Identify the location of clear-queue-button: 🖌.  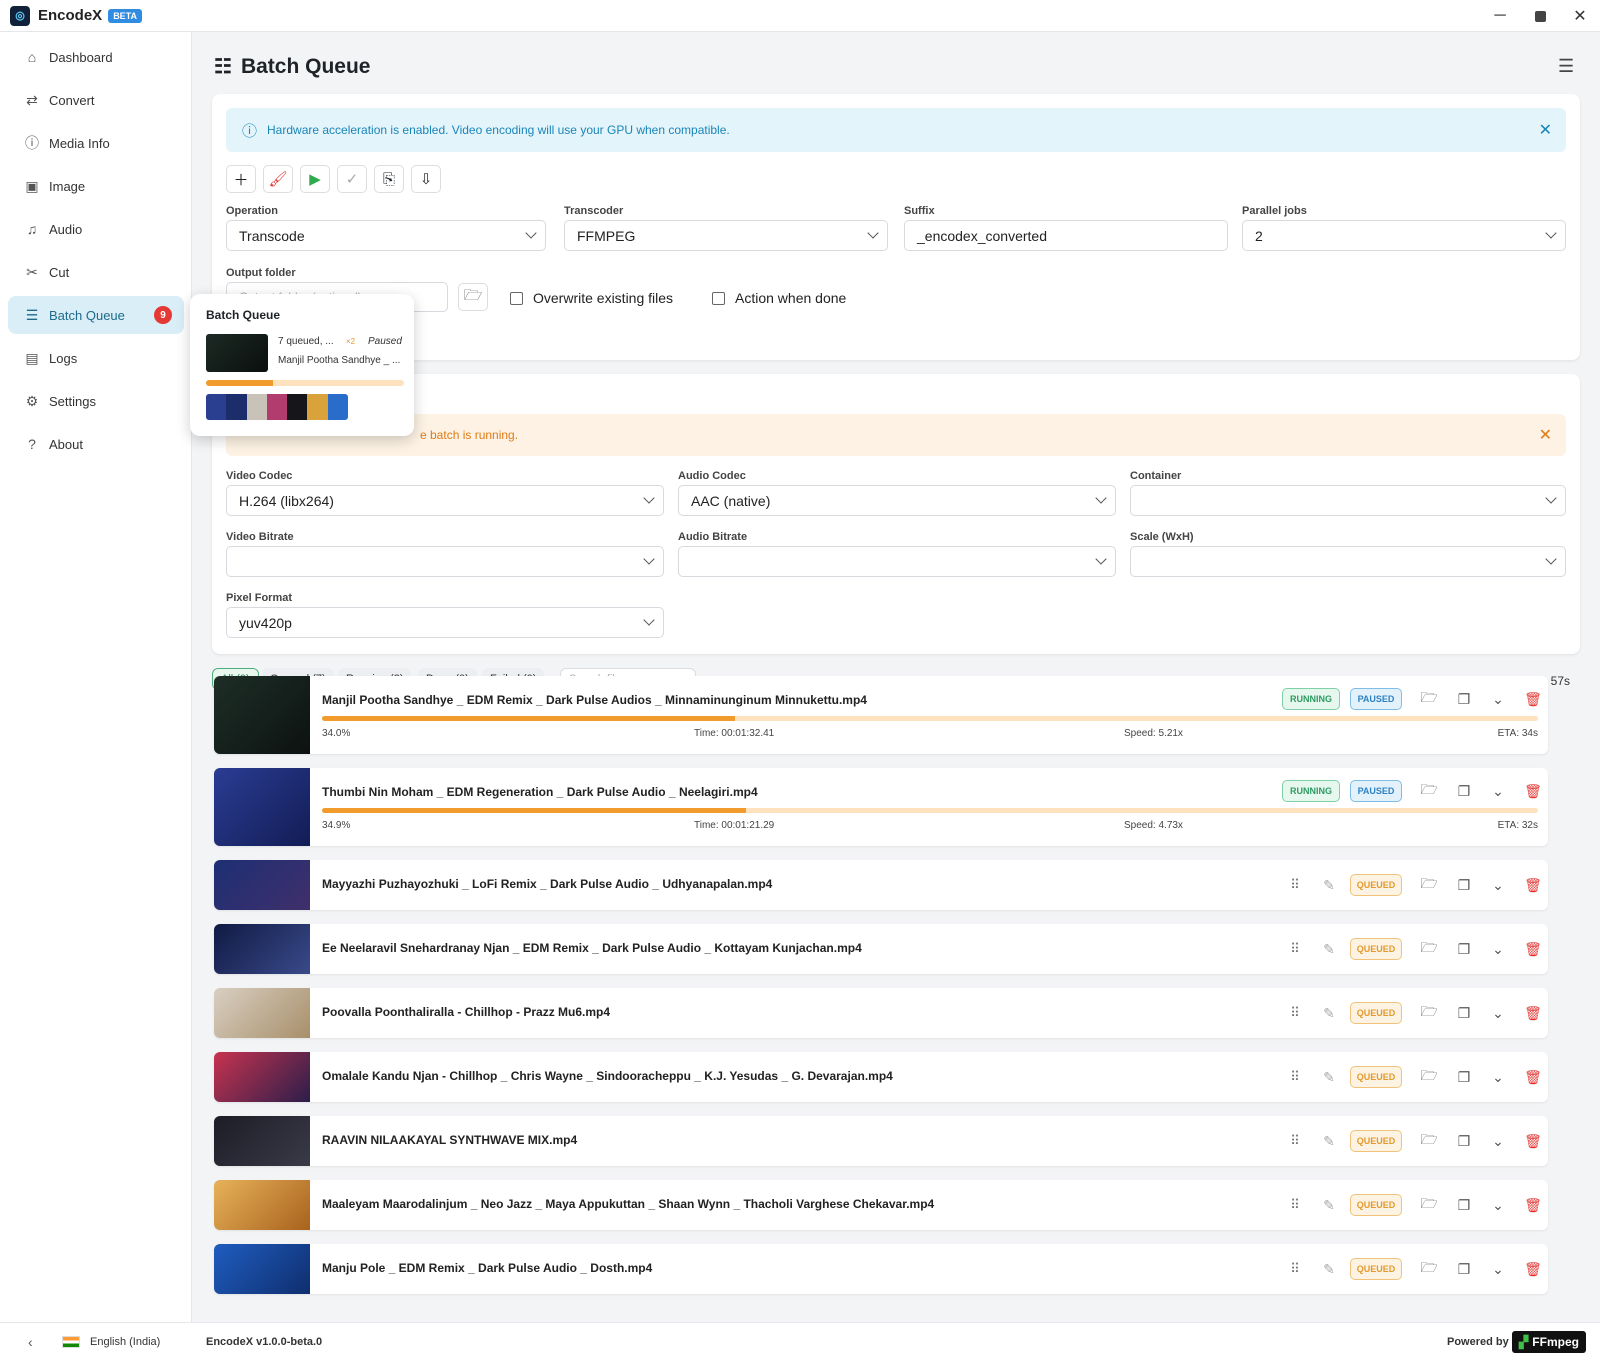
(278, 179).